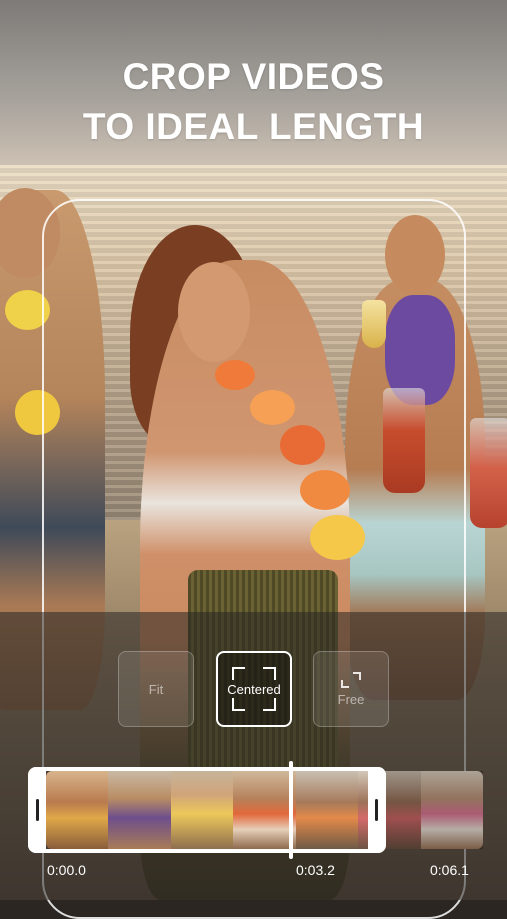 The height and width of the screenshot is (919, 507). I want to click on cocktail-glass, so click(488, 473).